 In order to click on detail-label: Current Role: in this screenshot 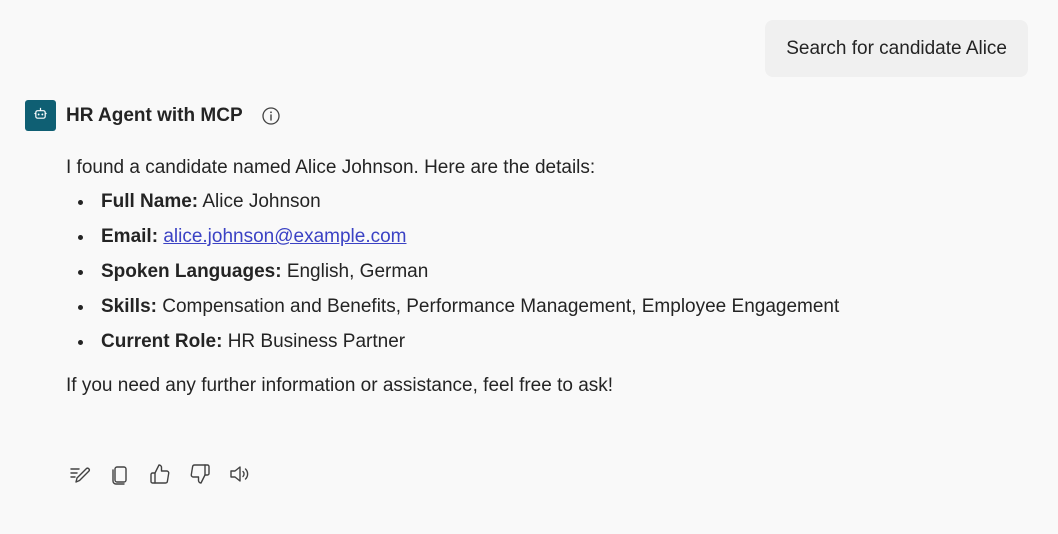, I will do `click(162, 341)`.